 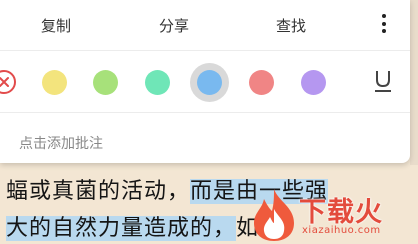 What do you see at coordinates (8, 82) in the screenshot?
I see `clear-highlight-icon` at bounding box center [8, 82].